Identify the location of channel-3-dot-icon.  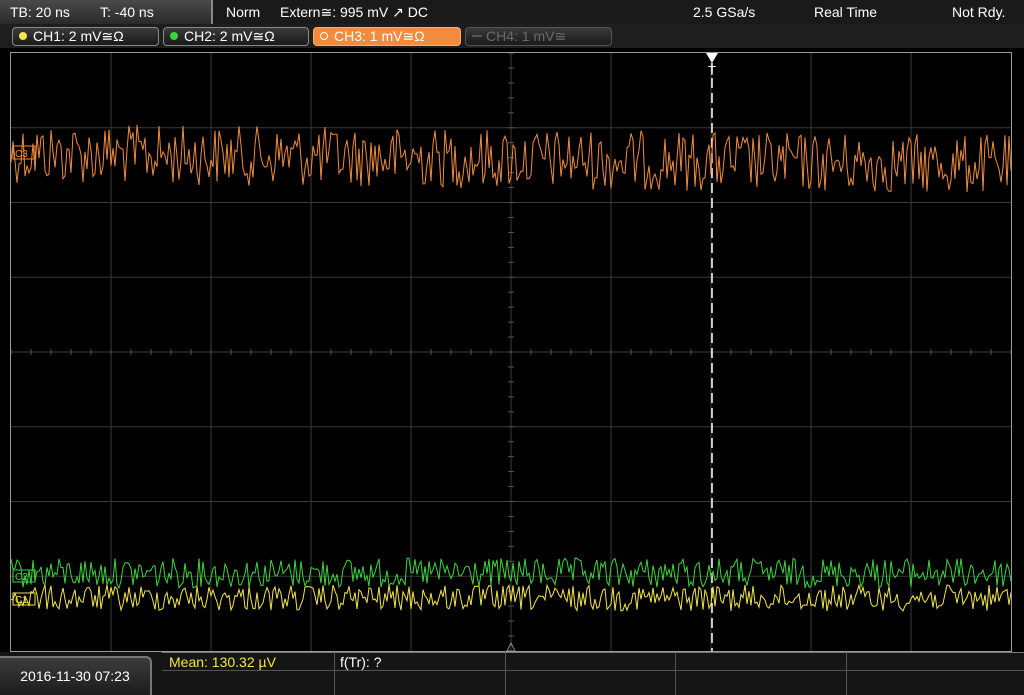
(324, 36).